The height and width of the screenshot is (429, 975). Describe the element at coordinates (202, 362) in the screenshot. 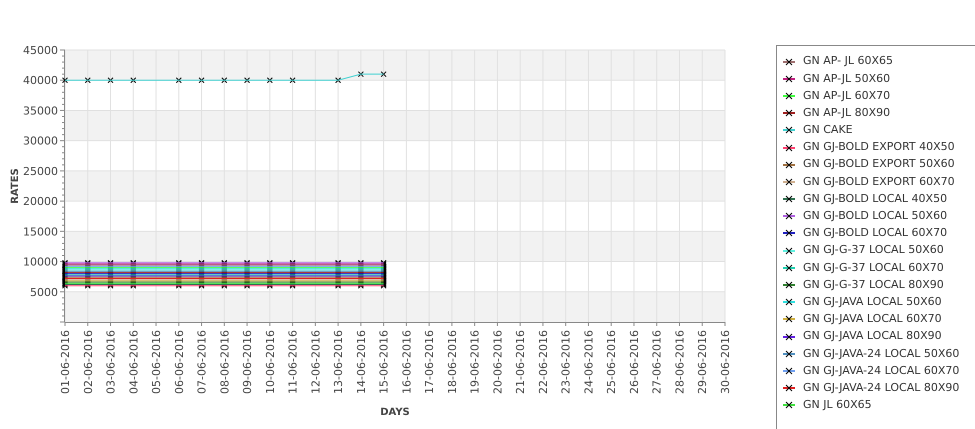

I see `axis-label: 07-06-2016` at that location.